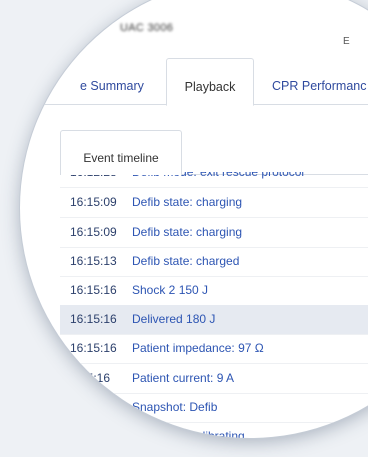 The image size is (368, 457). Describe the element at coordinates (217, 430) in the screenshot. I see `event-desc: calibrating` at that location.